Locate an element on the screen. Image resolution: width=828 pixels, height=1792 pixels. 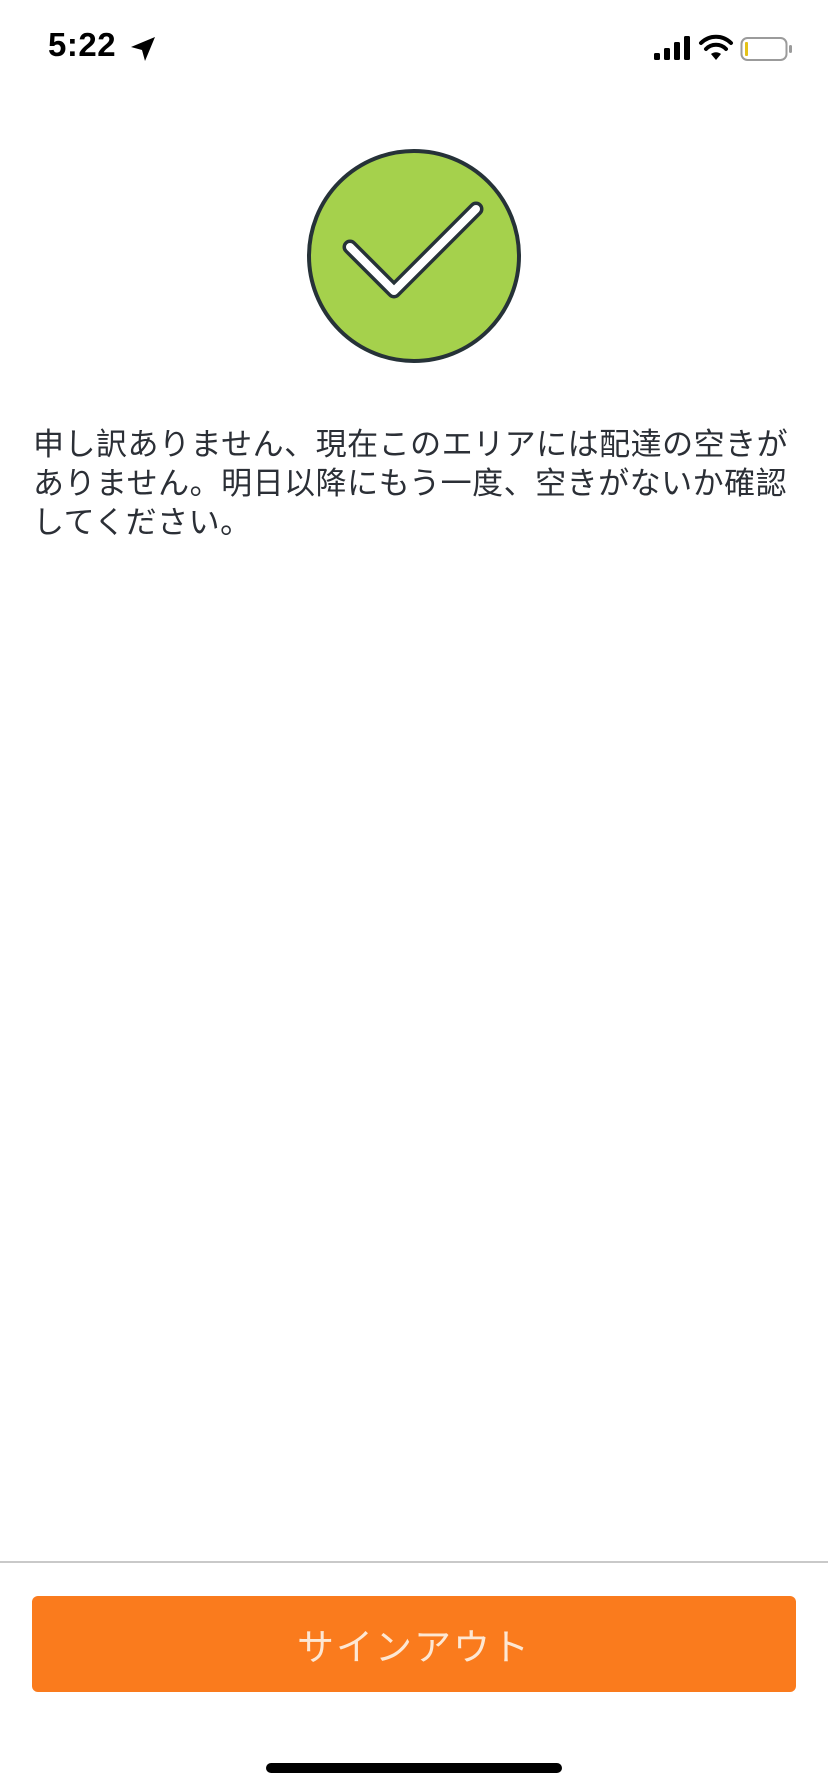
location-arrow-icon is located at coordinates (143, 49).